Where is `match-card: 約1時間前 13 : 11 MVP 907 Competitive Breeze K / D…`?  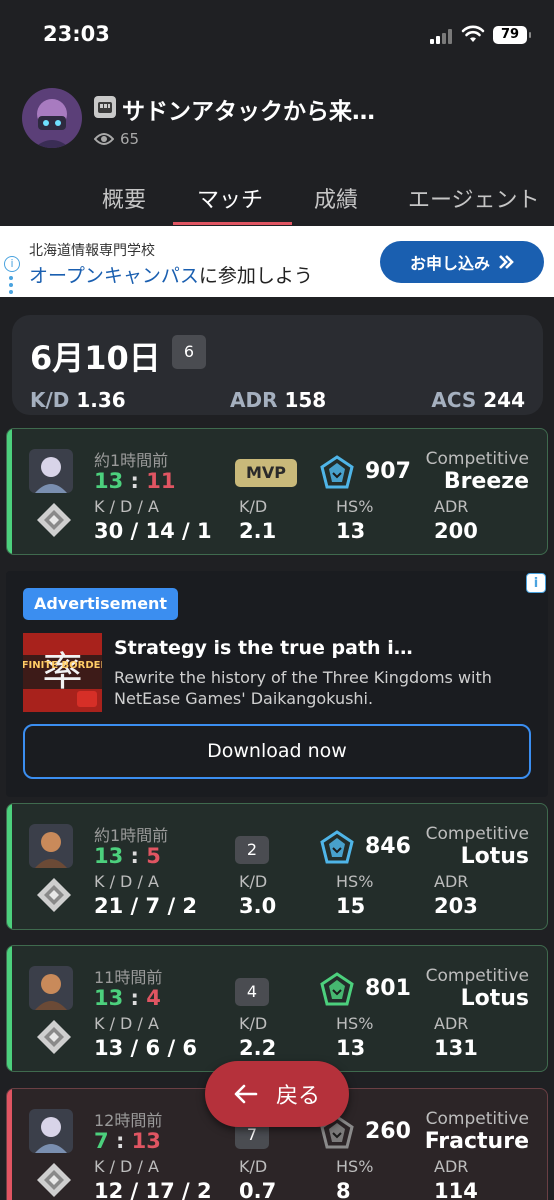
match-card: 約1時間前 13 : 11 MVP 907 Competitive Breeze K / D… is located at coordinates (277, 491).